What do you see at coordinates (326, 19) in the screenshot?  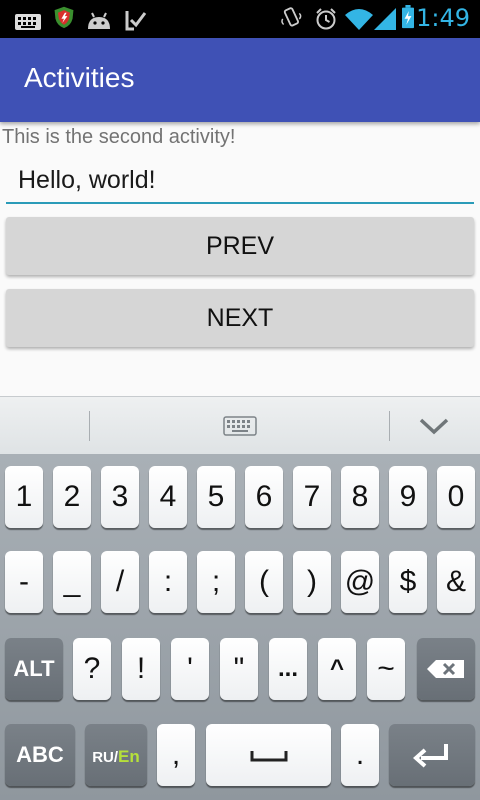 I see `alarm-icon` at bounding box center [326, 19].